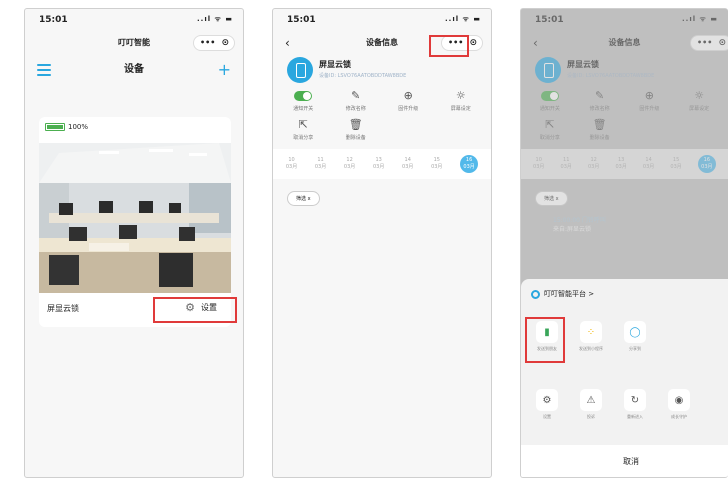 The image size is (728, 487). I want to click on sheet-header: 叮叮智能平台 >, so click(562, 294).